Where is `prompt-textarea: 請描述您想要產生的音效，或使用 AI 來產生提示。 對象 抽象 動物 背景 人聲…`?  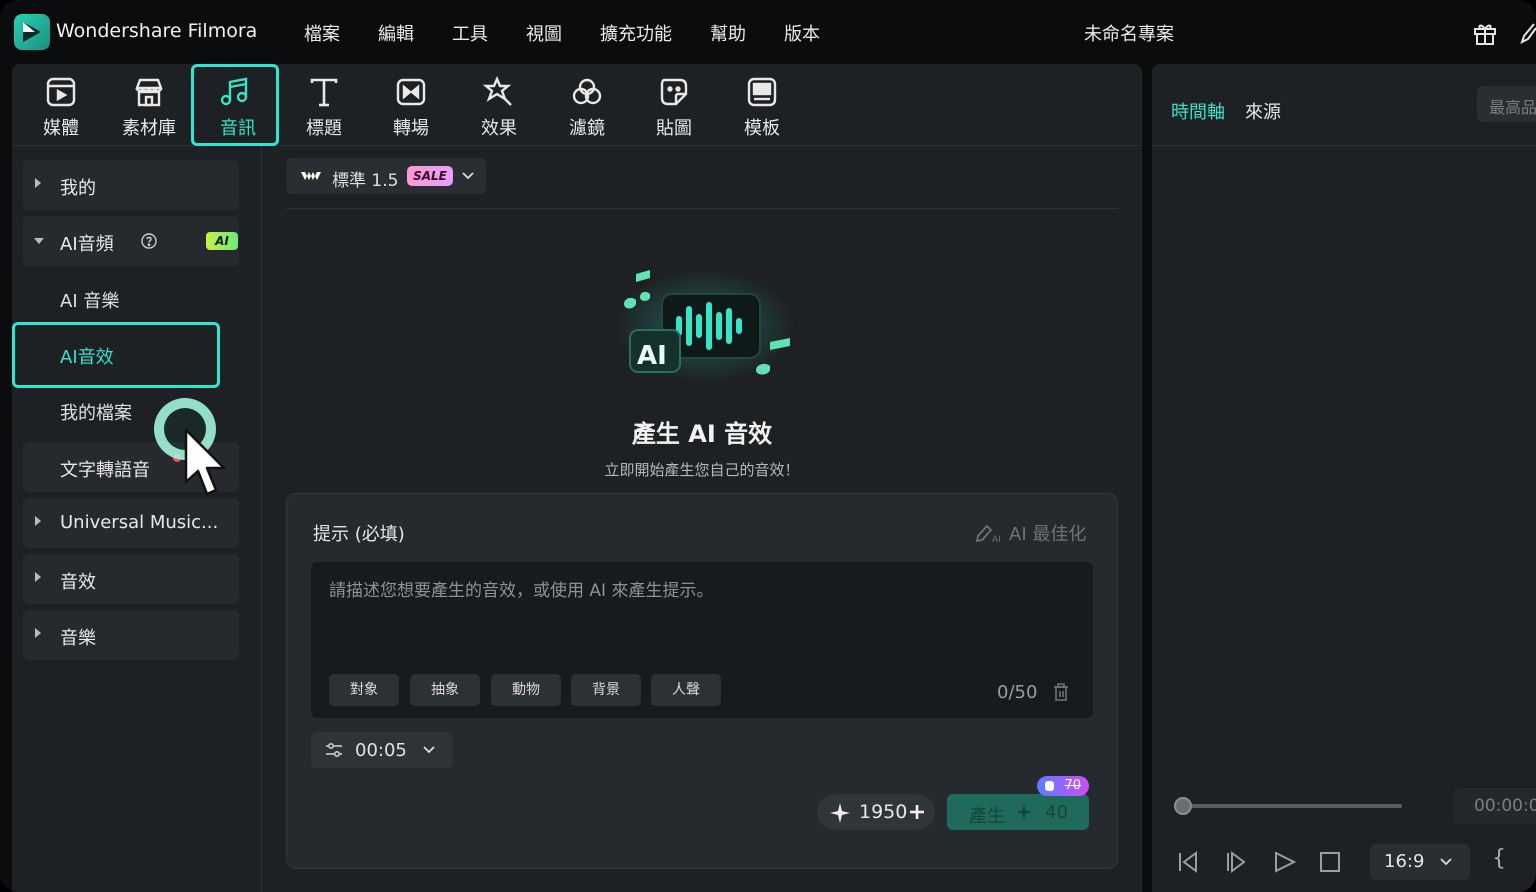
prompt-textarea: 請描述您想要產生的音效，或使用 AI 來產生提示。 對象 抽象 動物 背景 人聲… is located at coordinates (702, 640).